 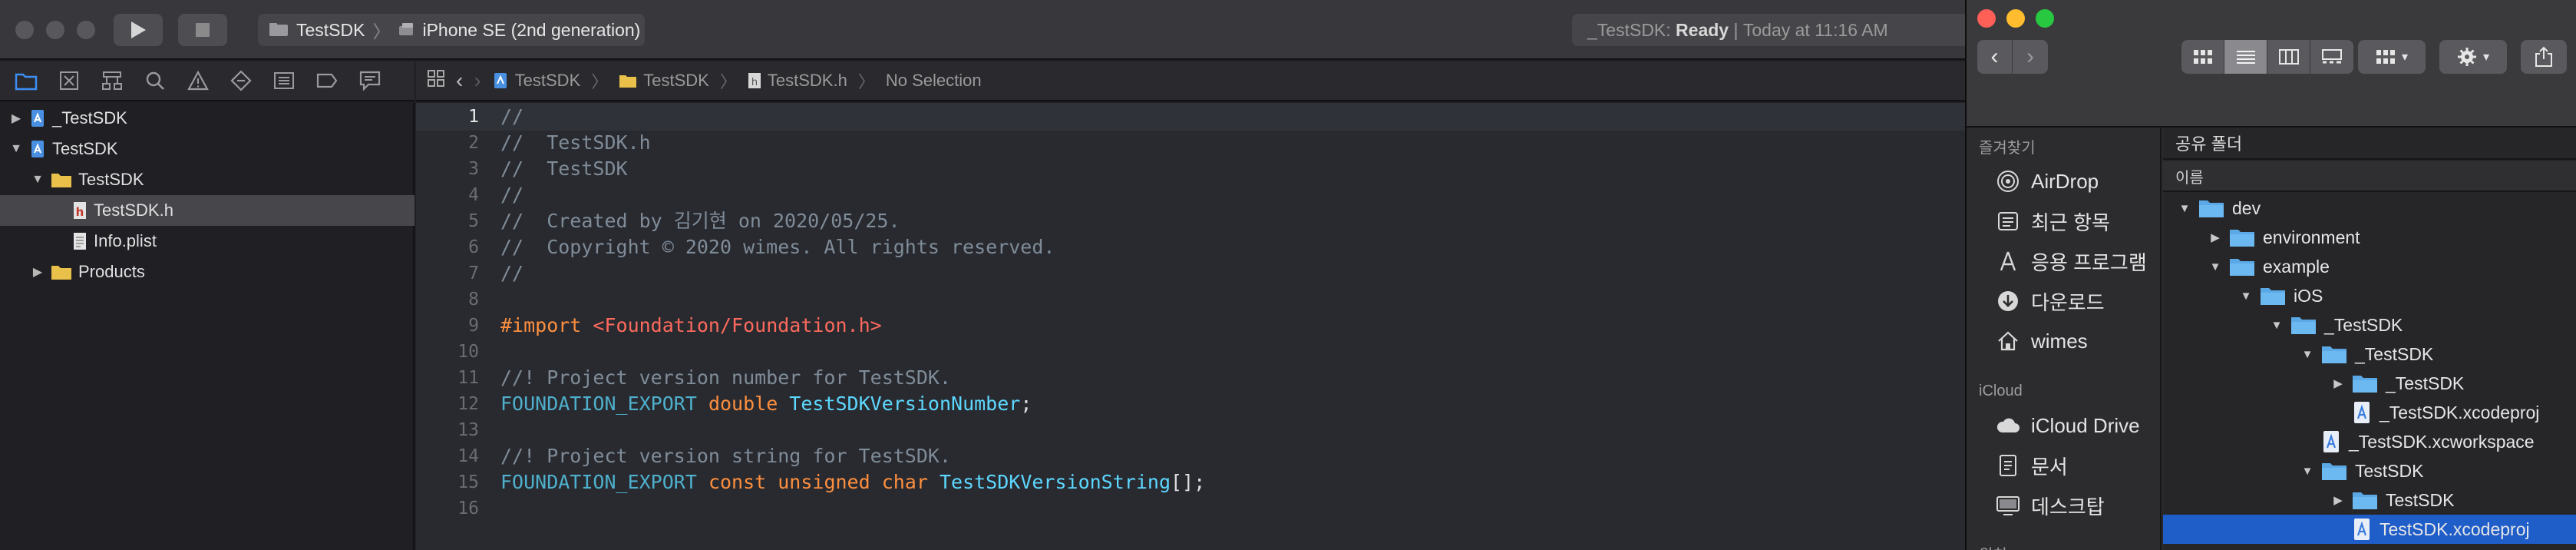 I want to click on line-number: 5, so click(x=473, y=221).